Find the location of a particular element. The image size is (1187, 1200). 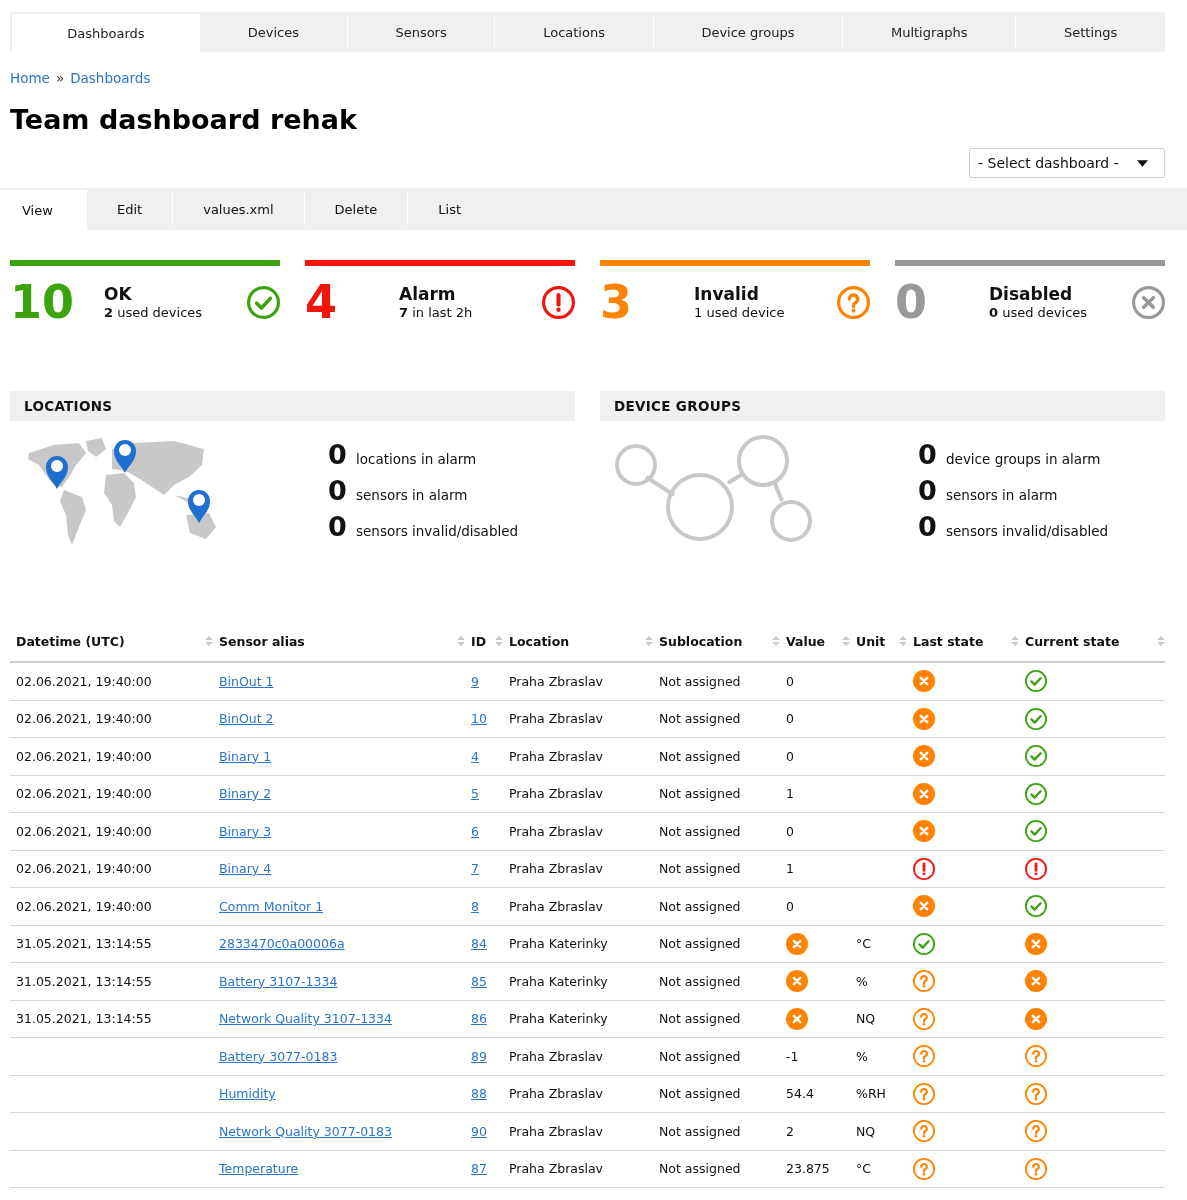

table-cell: 2 is located at coordinates (790, 1131).